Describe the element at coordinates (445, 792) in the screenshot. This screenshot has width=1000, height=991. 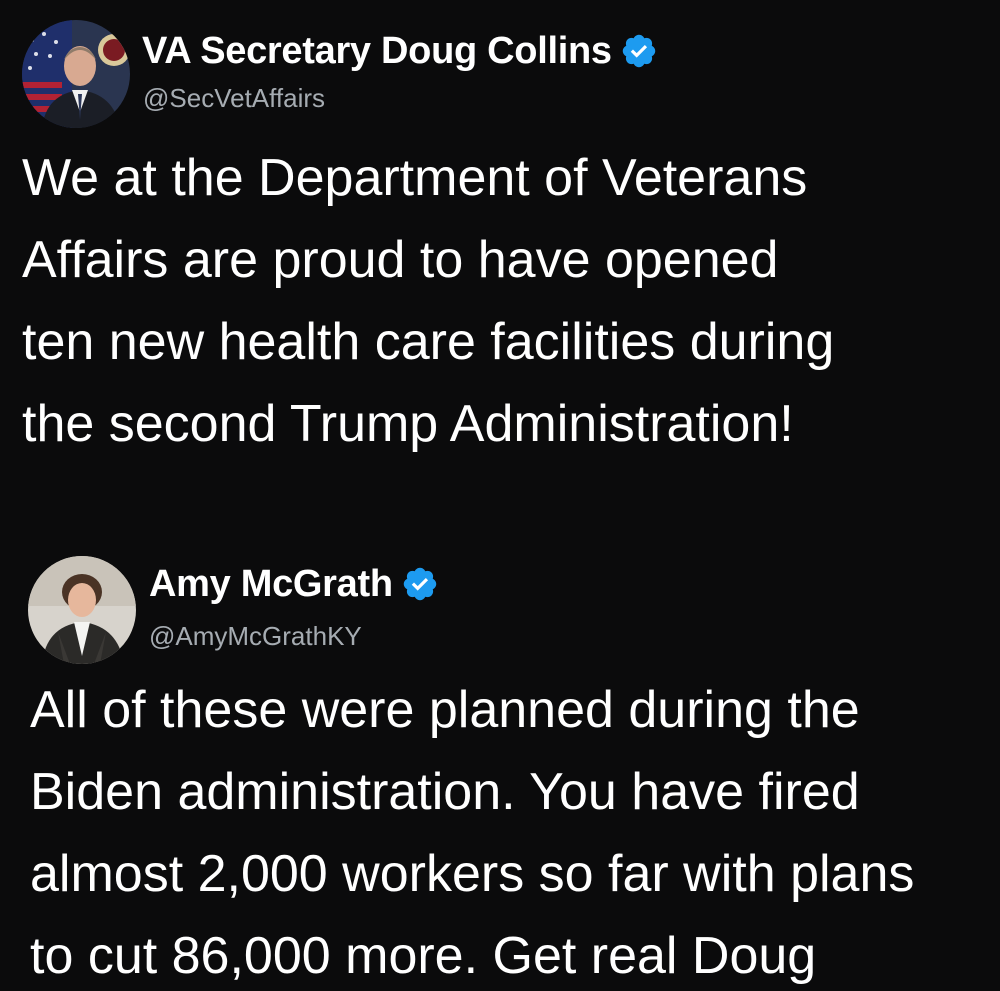
I see `tweet-text-line: Biden administration. You have fired` at that location.